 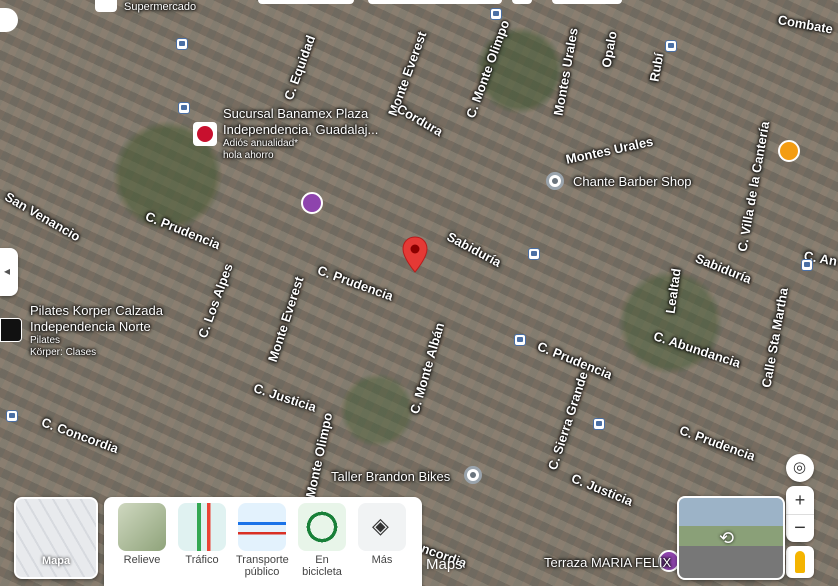 What do you see at coordinates (632, 181) in the screenshot?
I see `chante-barber-label: Chante Barber Shop` at bounding box center [632, 181].